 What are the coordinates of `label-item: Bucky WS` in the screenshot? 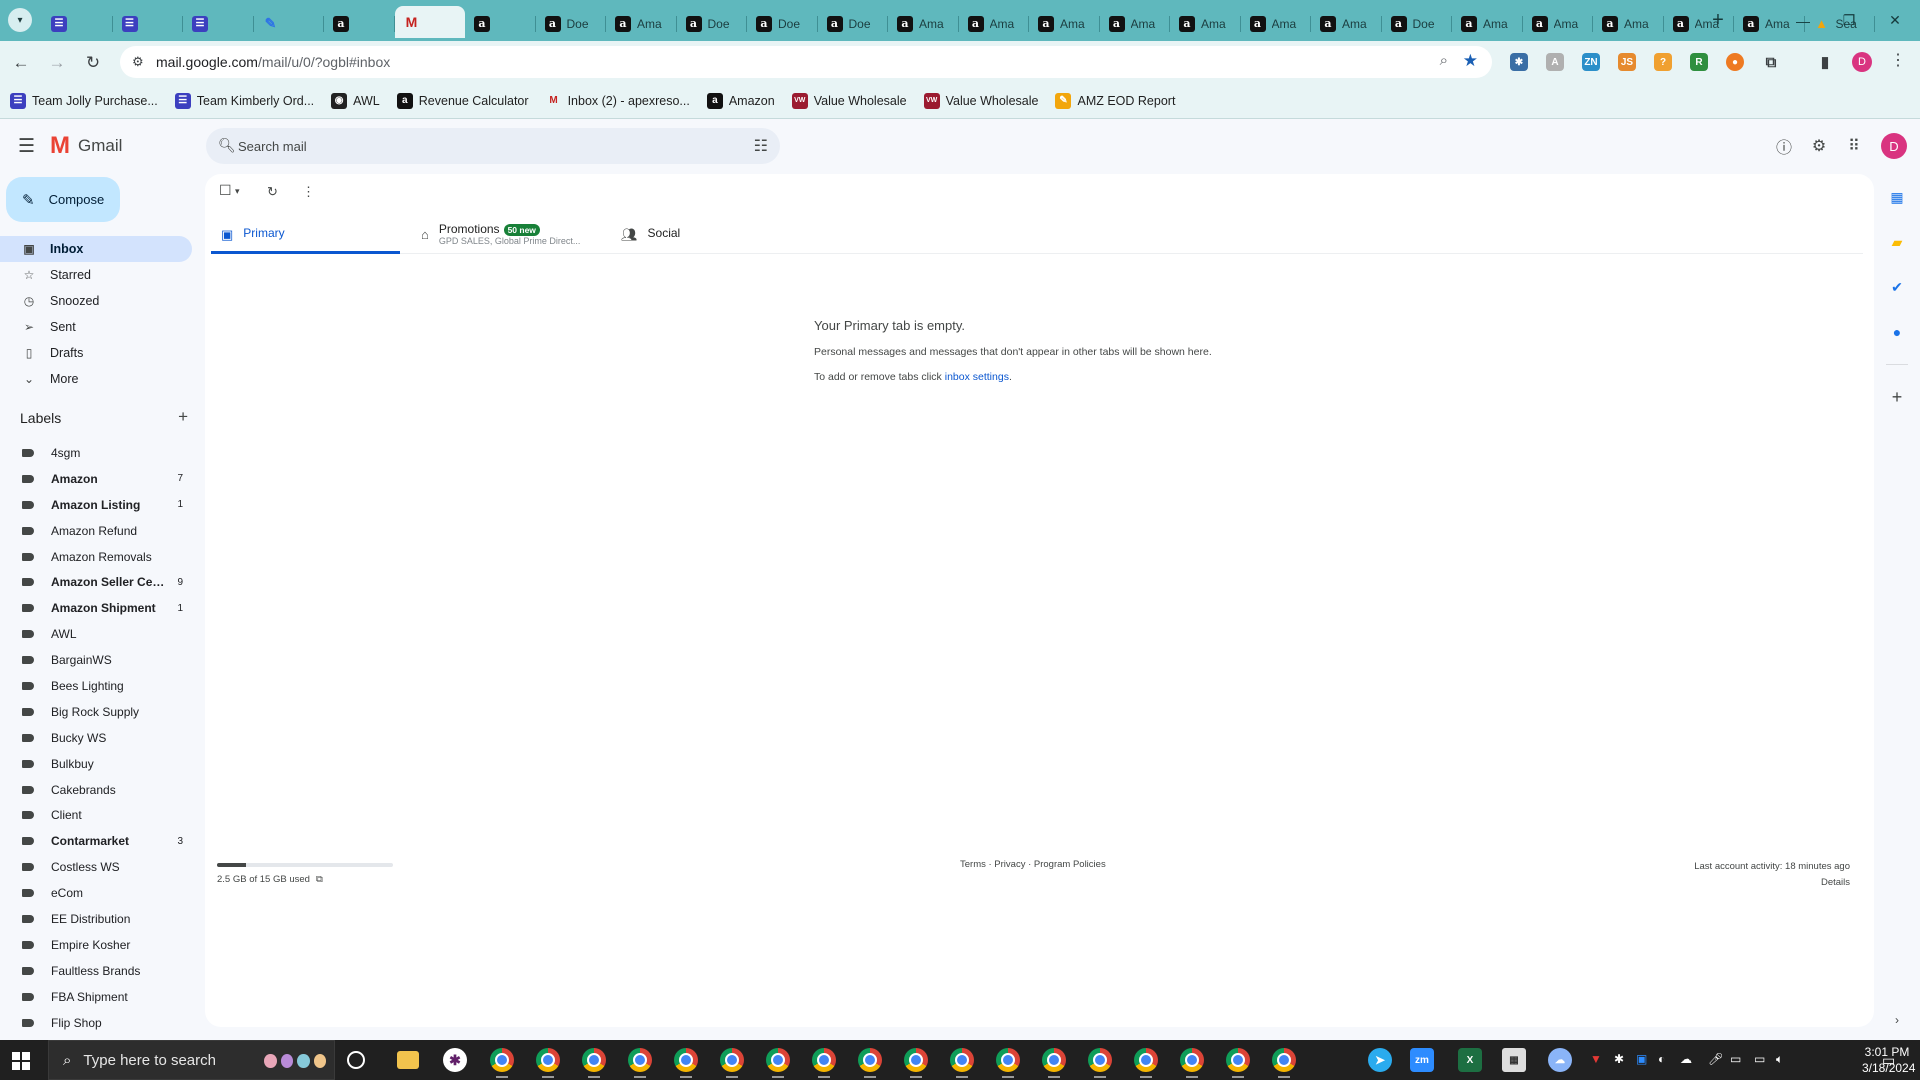 It's located at (96, 738).